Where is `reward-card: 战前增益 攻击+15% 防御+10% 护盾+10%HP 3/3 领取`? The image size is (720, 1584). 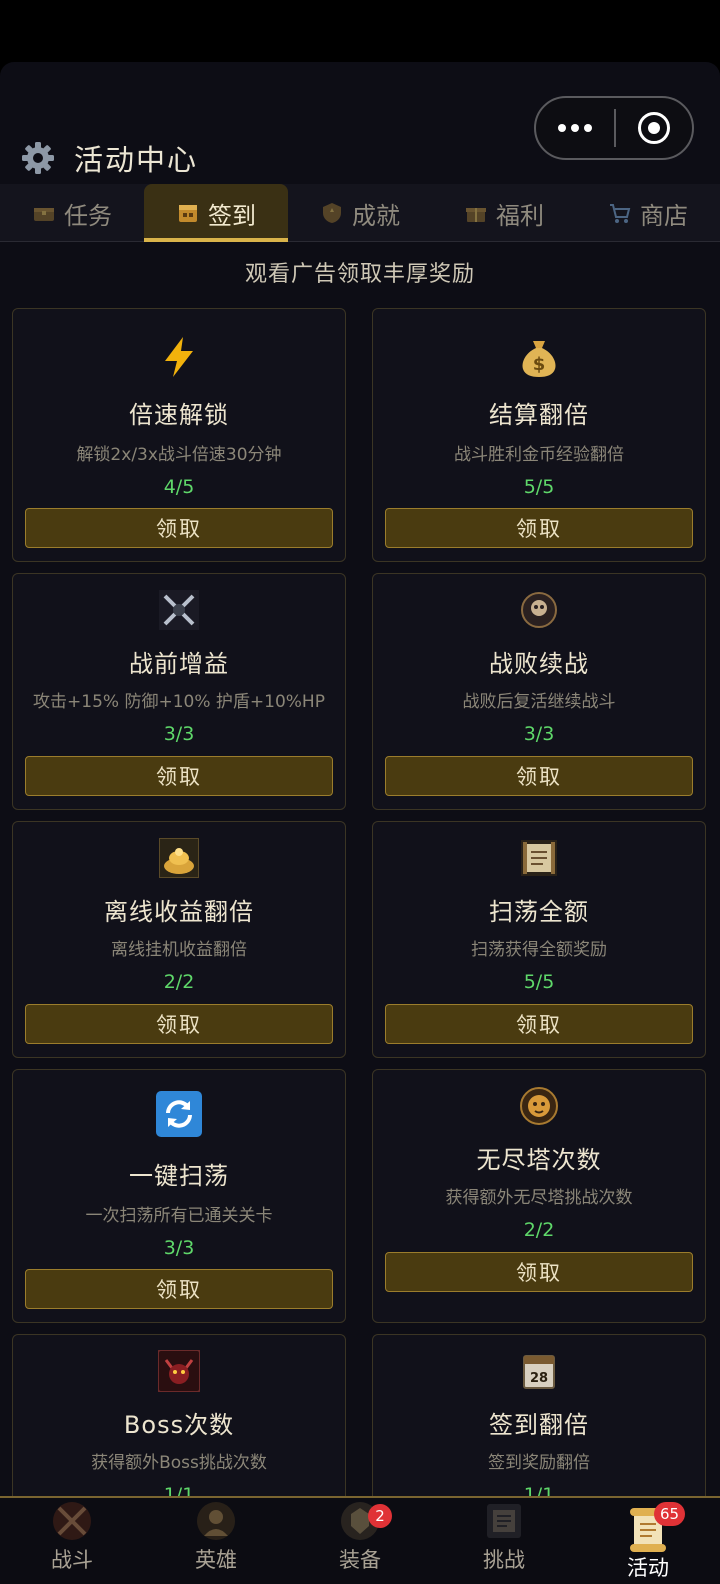
reward-card: 战前增益 攻击+15% 防御+10% 护盾+10%HP 3/3 领取 is located at coordinates (179, 691).